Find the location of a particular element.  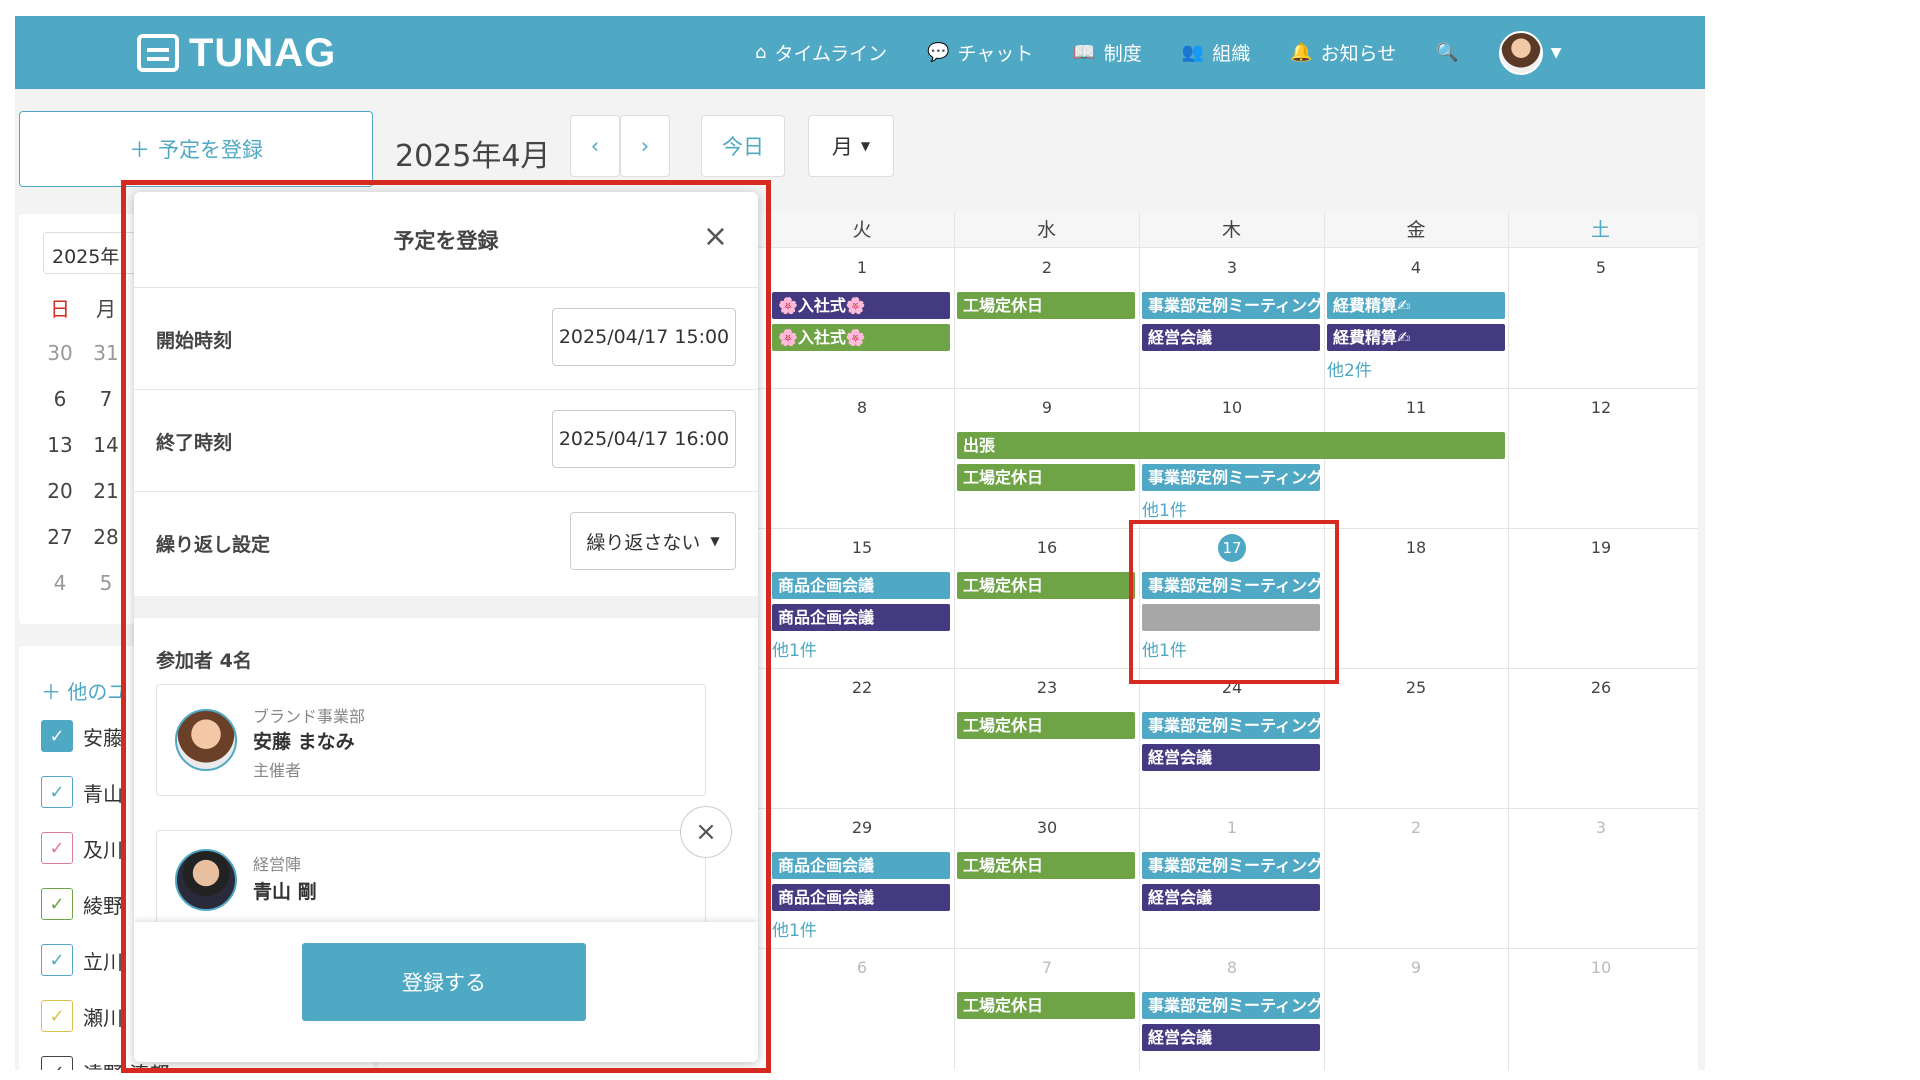

chevron-right-icon: › is located at coordinates (645, 146).